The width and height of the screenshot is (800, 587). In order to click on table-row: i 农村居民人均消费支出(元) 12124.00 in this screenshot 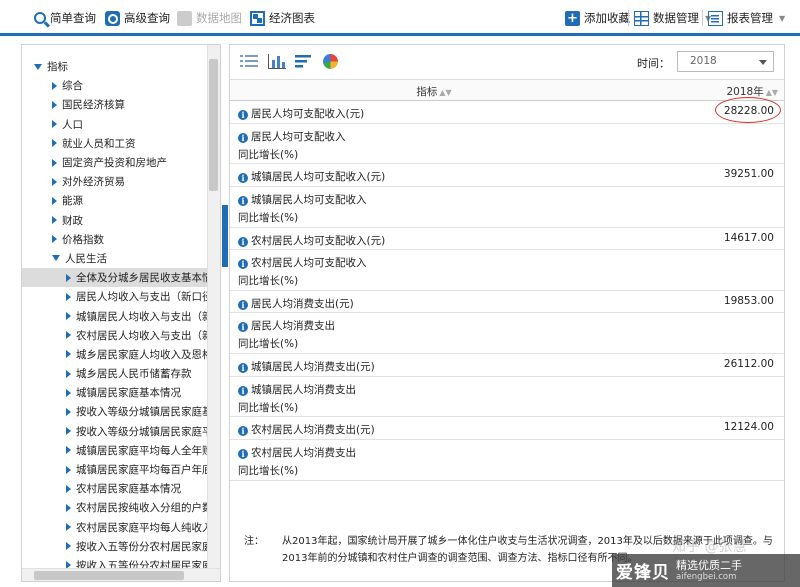, I will do `click(507, 428)`.